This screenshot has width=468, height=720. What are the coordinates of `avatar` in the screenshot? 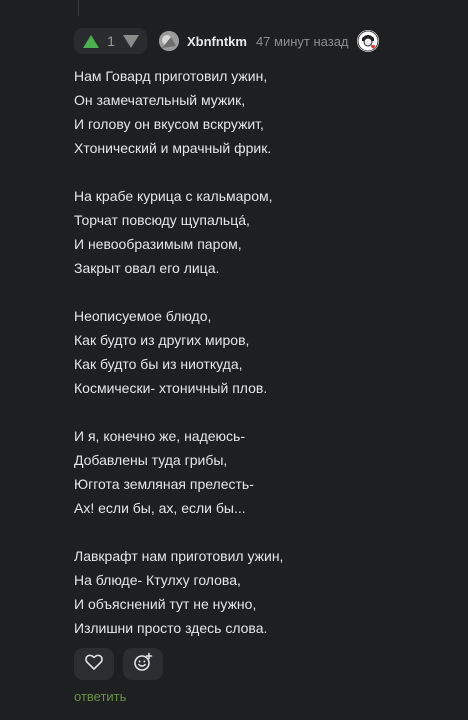 It's located at (169, 41).